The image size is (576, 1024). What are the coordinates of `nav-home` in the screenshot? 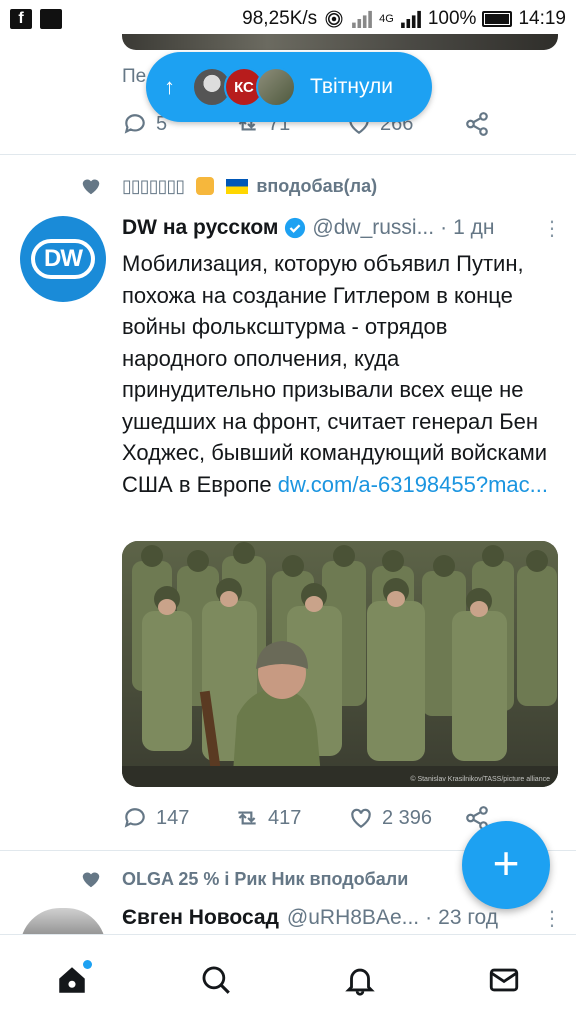 It's located at (72, 980).